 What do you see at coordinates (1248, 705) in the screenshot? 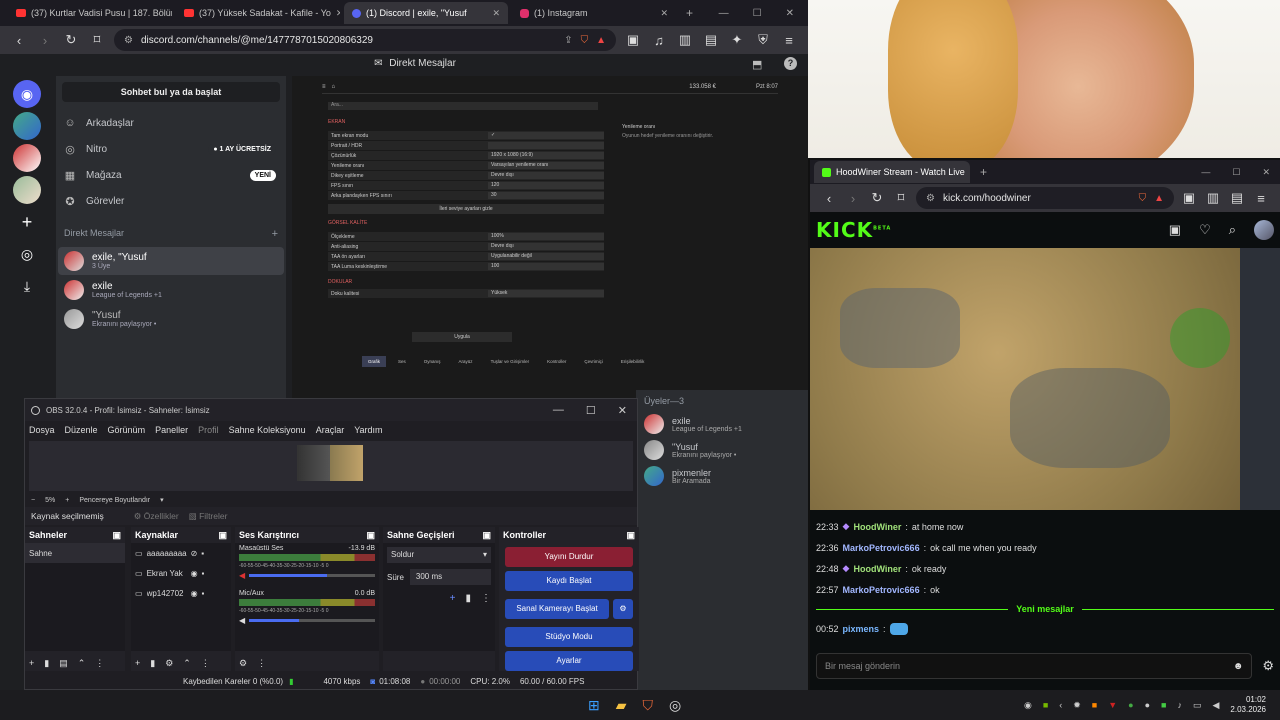
I see `clock: 01:02 2.03.2026` at bounding box center [1248, 705].